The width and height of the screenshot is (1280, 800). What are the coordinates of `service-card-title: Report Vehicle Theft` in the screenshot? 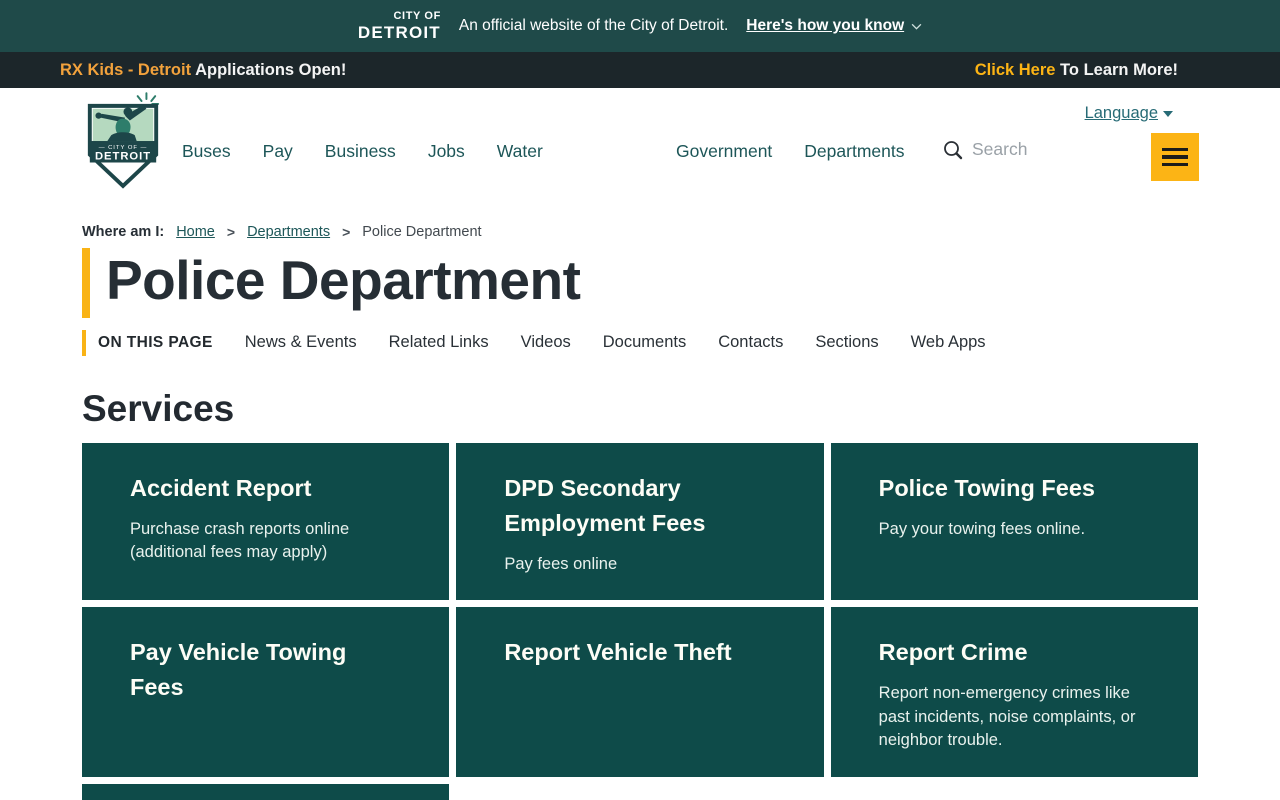 It's located at (618, 652).